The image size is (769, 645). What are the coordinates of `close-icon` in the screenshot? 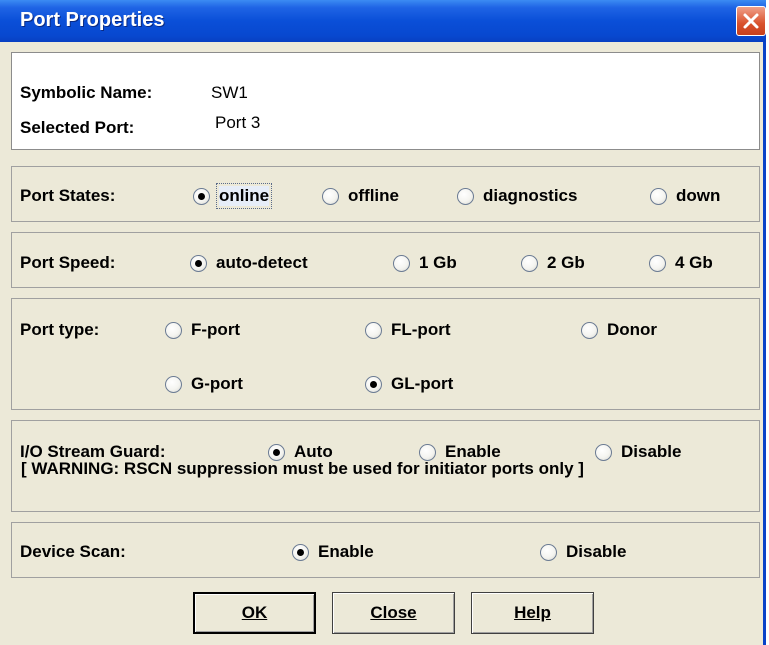 It's located at (751, 21).